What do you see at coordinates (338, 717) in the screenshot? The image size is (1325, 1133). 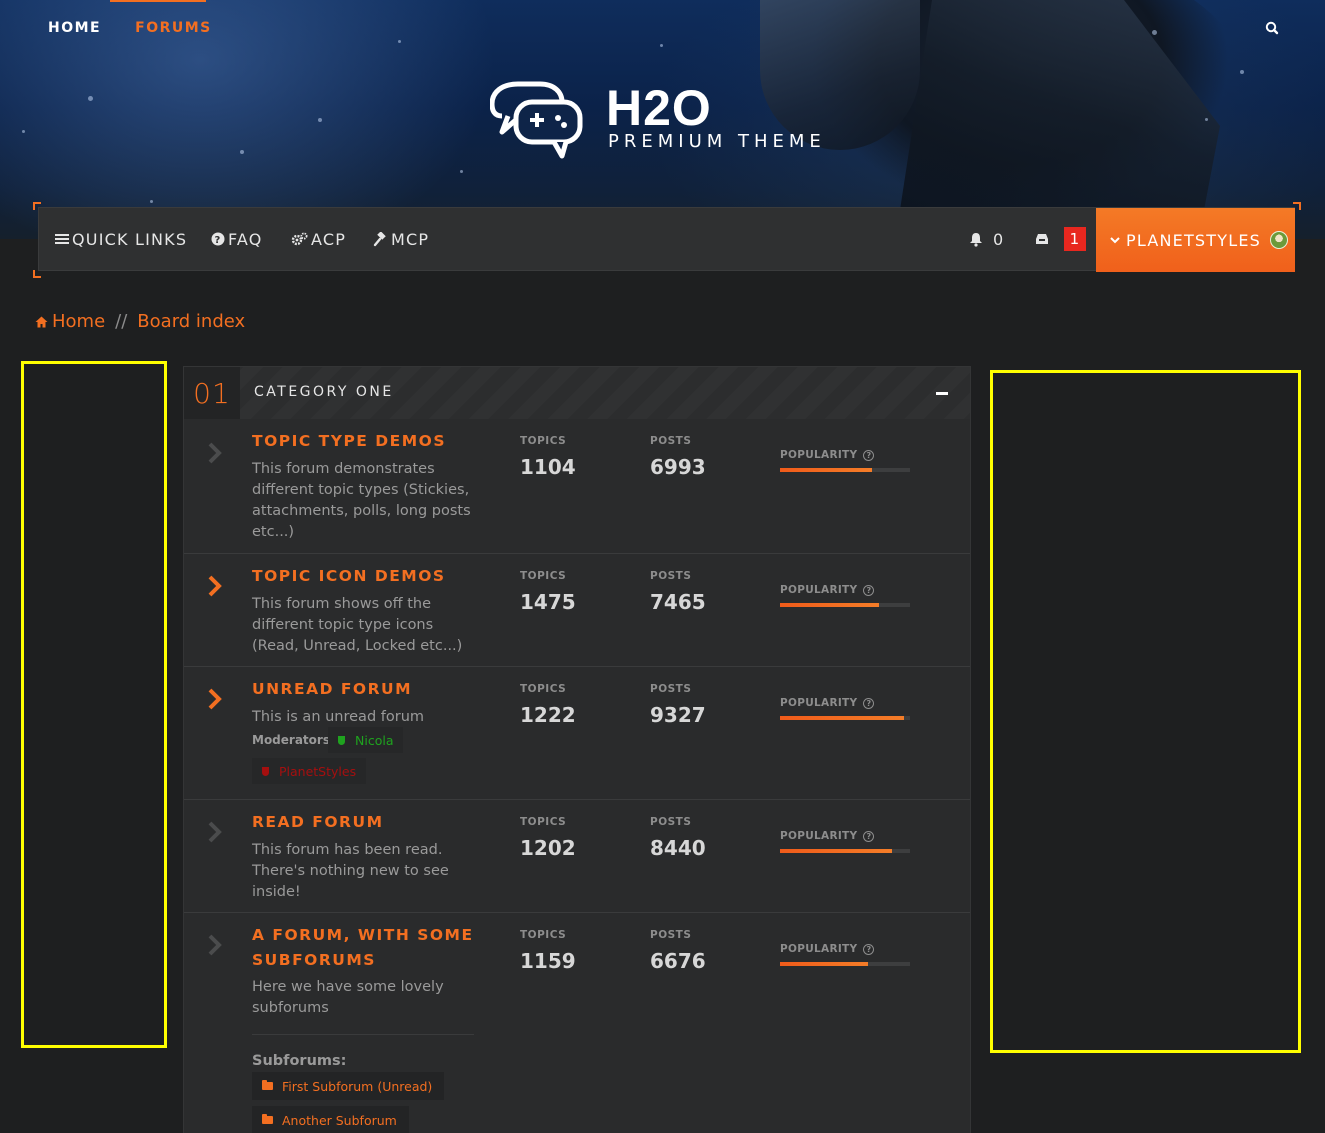 I see `forum-description: This is an unread forum` at bounding box center [338, 717].